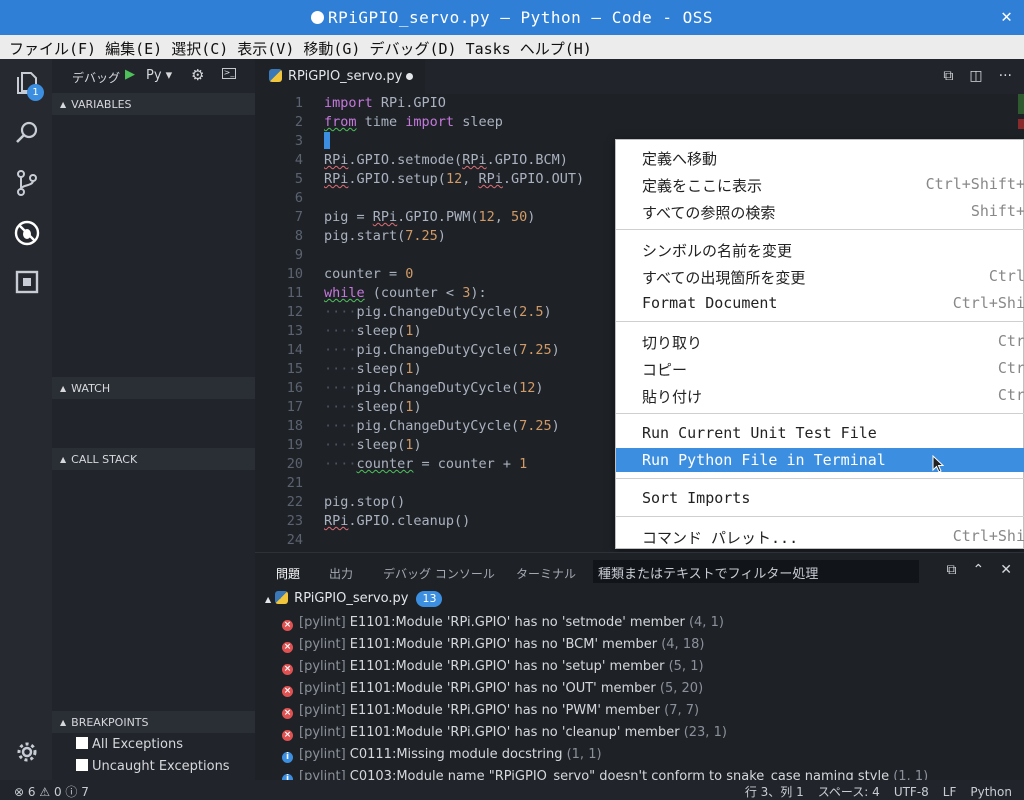  What do you see at coordinates (27, 233) in the screenshot?
I see `debug-icon` at bounding box center [27, 233].